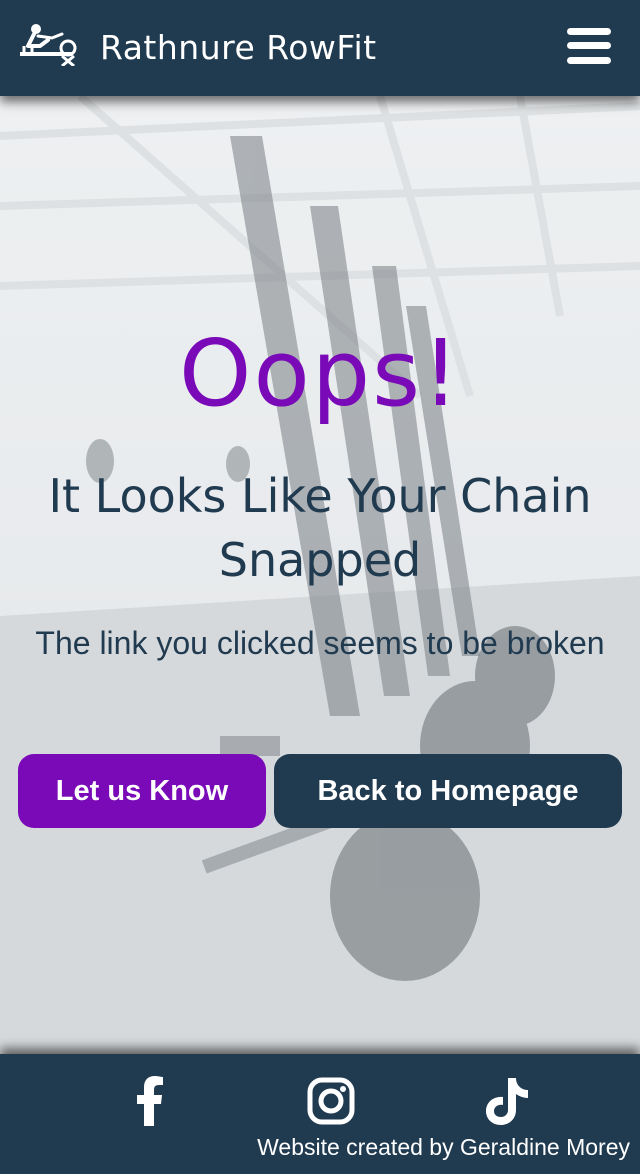 The image size is (640, 1174). I want to click on tiktok-icon, so click(506, 1101).